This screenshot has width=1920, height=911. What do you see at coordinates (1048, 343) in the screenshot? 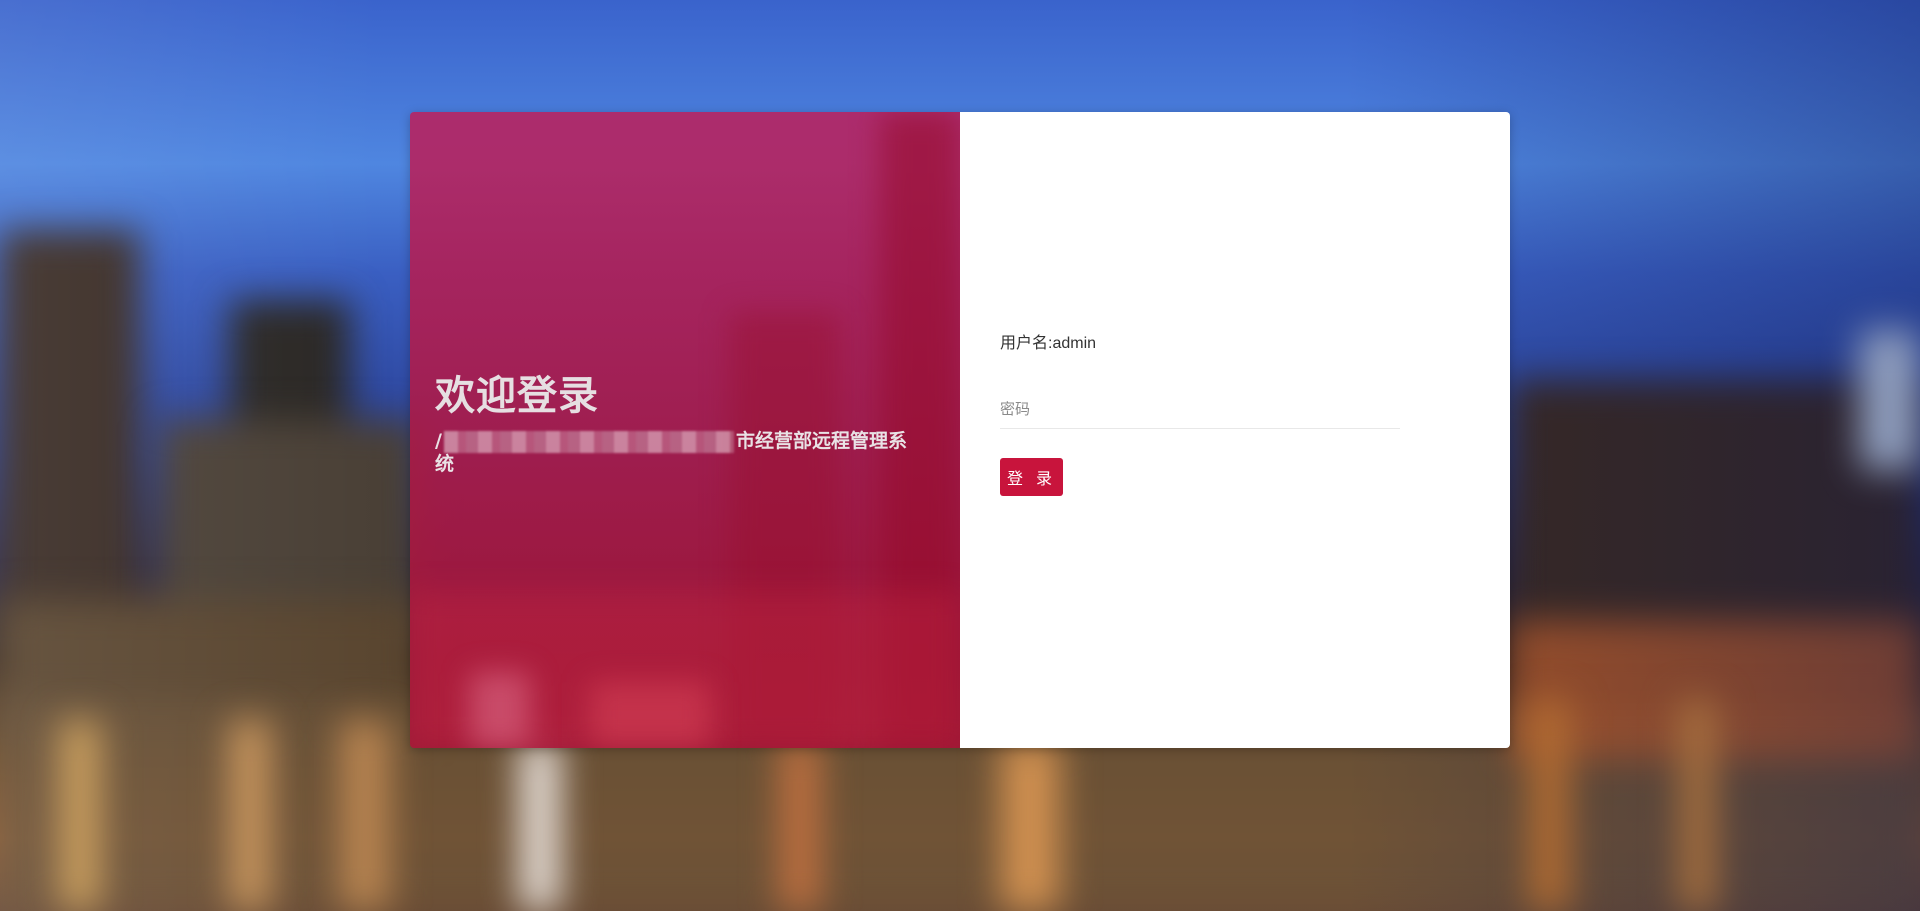
I see `username-label: 用户名:admin` at bounding box center [1048, 343].